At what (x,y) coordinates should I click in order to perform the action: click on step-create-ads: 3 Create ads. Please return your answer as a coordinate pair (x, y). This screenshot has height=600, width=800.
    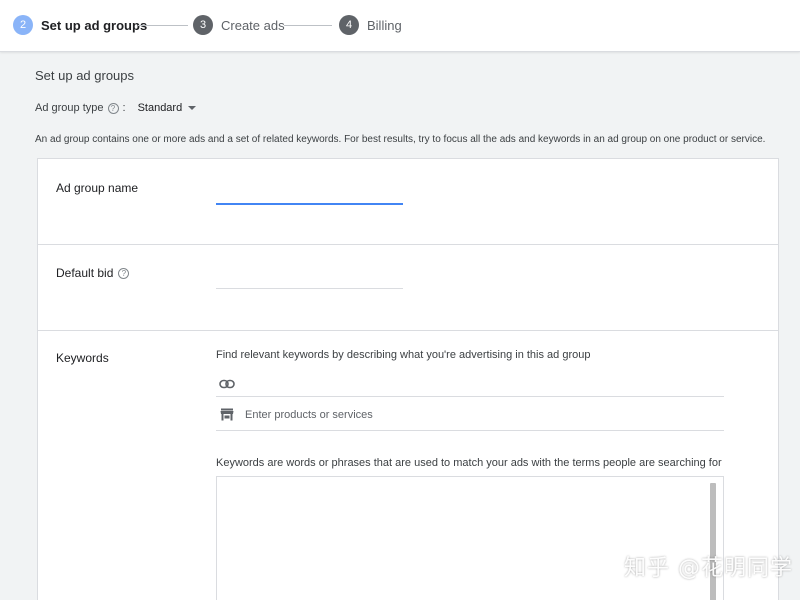
    Looking at the image, I should click on (239, 25).